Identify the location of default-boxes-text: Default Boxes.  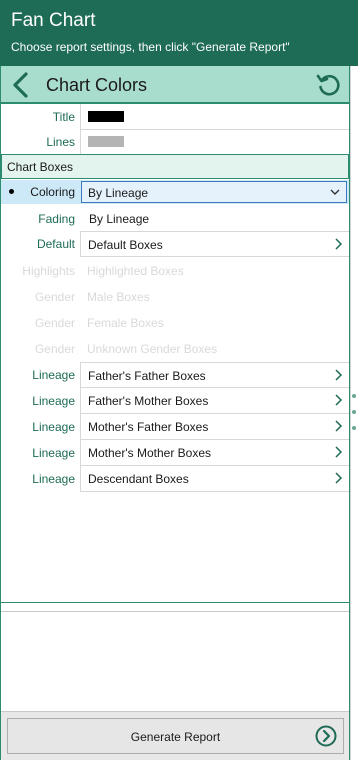
(125, 245).